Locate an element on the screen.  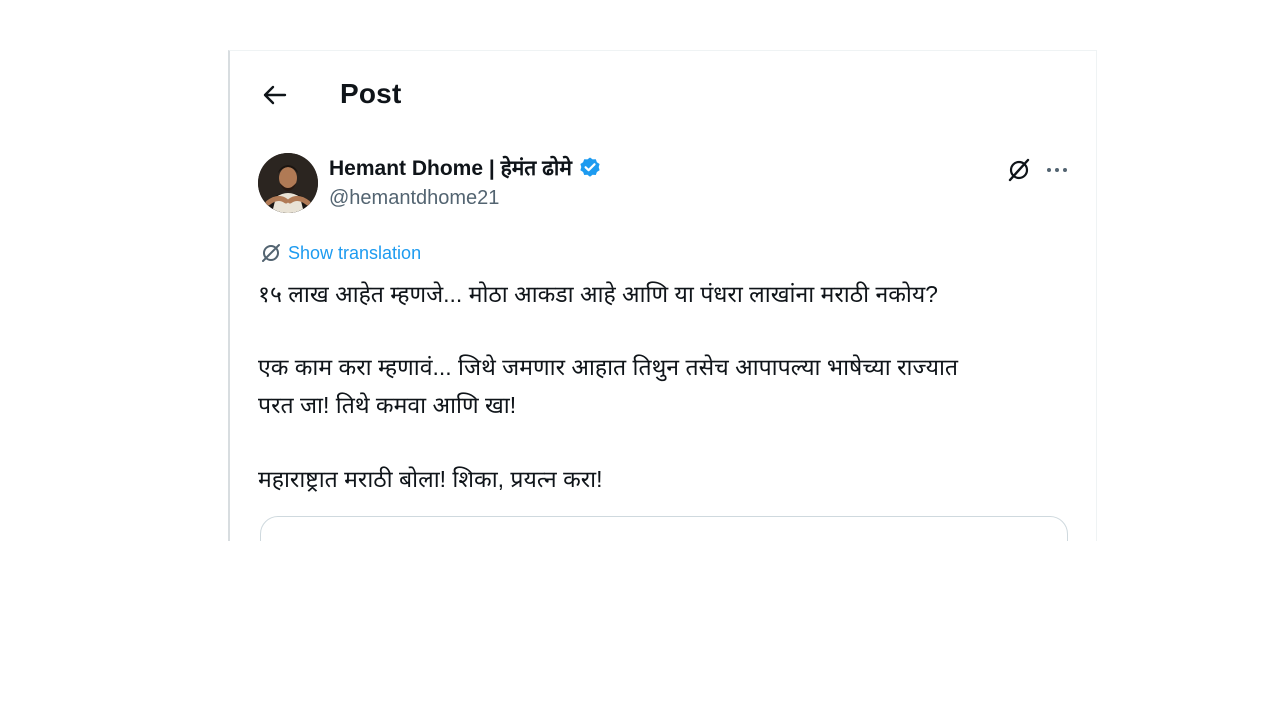
arrow-left-icon is located at coordinates (275, 95).